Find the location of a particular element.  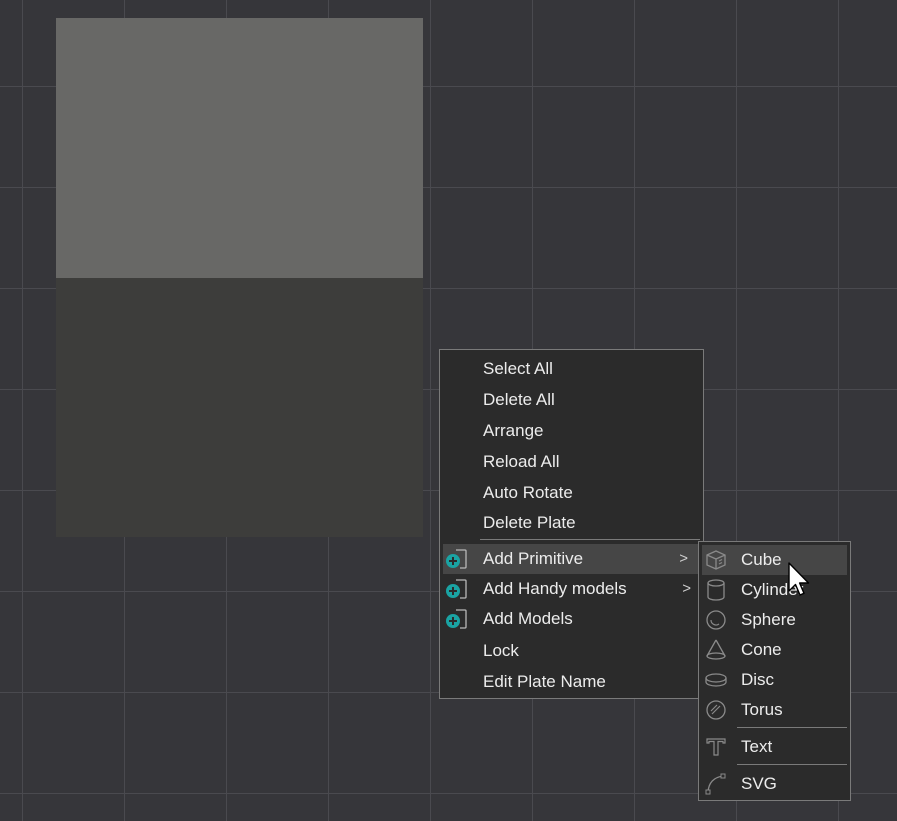

submenu-item-text: Text is located at coordinates (774, 747).